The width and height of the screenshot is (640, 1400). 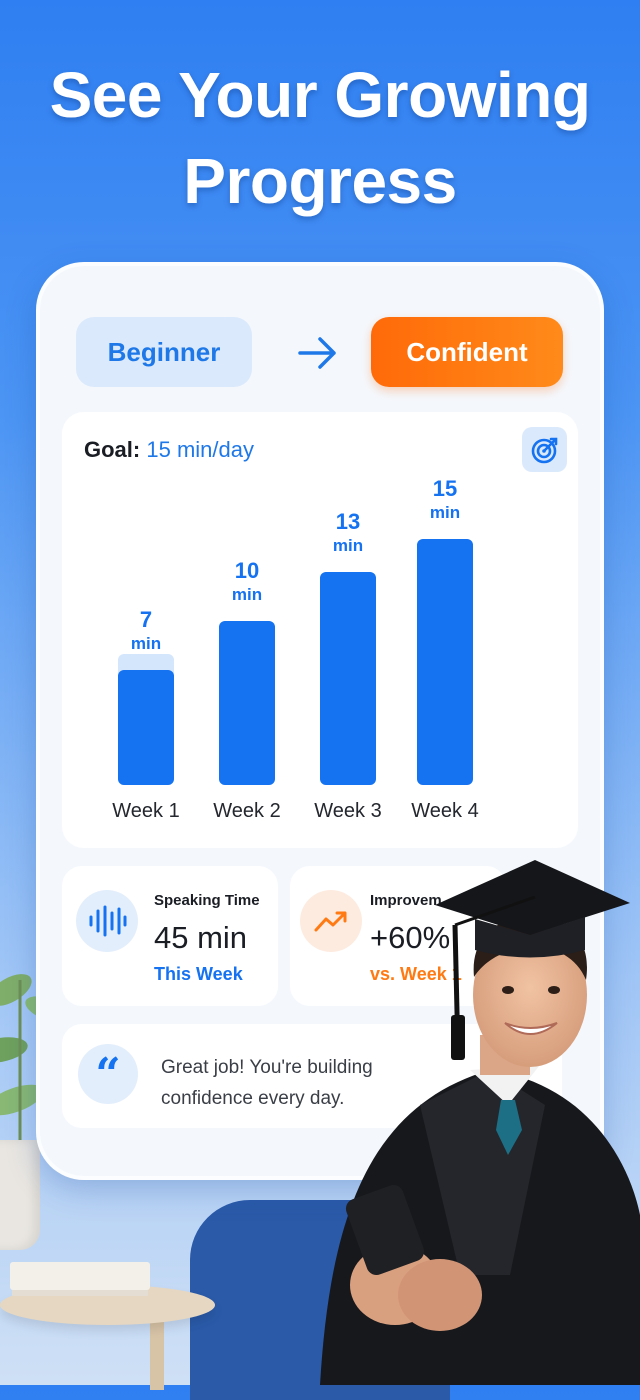 I want to click on side-table, so click(x=107, y=1305).